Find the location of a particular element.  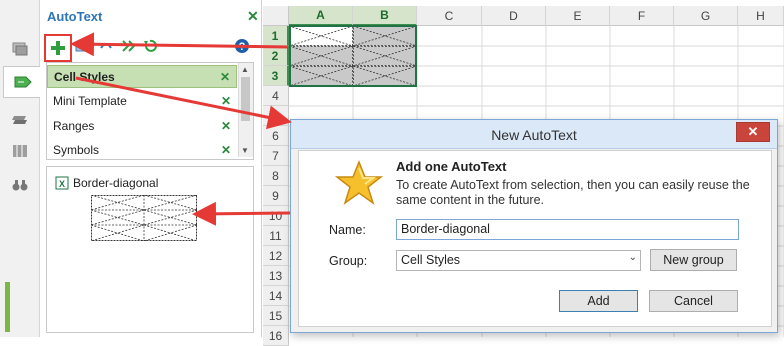

group-select-value: Cell Styles is located at coordinates (431, 260).